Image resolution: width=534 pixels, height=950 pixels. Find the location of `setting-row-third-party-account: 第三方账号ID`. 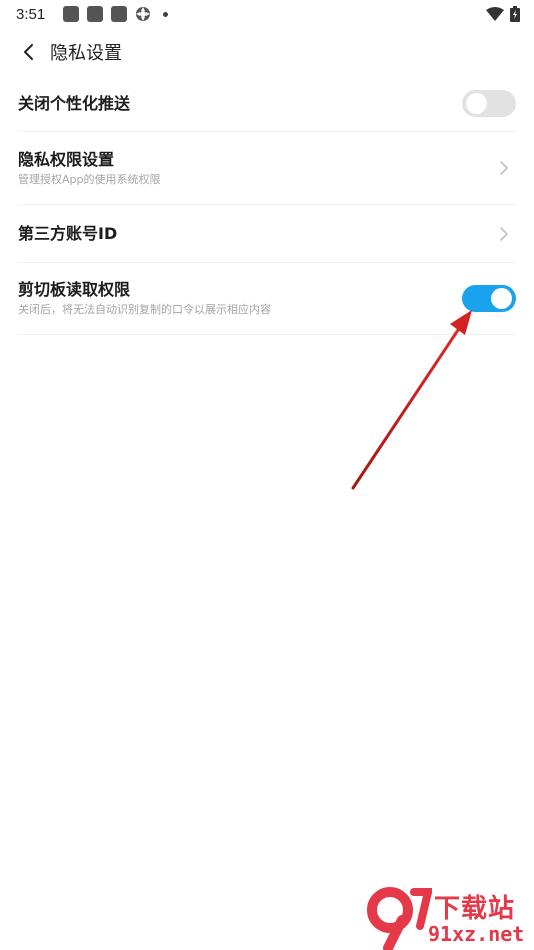

setting-row-third-party-account: 第三方账号ID is located at coordinates (267, 234).